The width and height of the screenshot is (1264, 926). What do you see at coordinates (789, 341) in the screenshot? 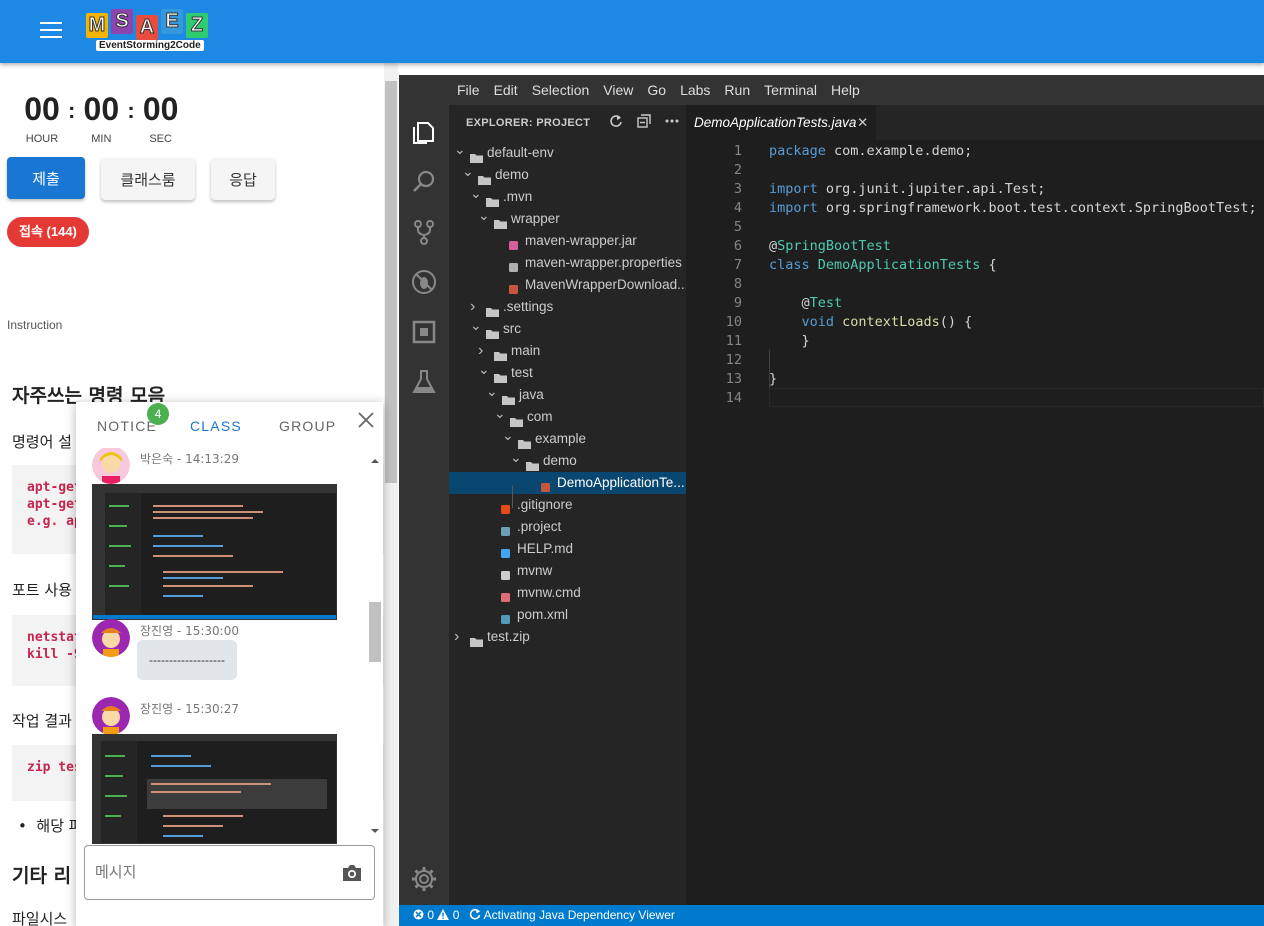
I see `code-token: }` at bounding box center [789, 341].